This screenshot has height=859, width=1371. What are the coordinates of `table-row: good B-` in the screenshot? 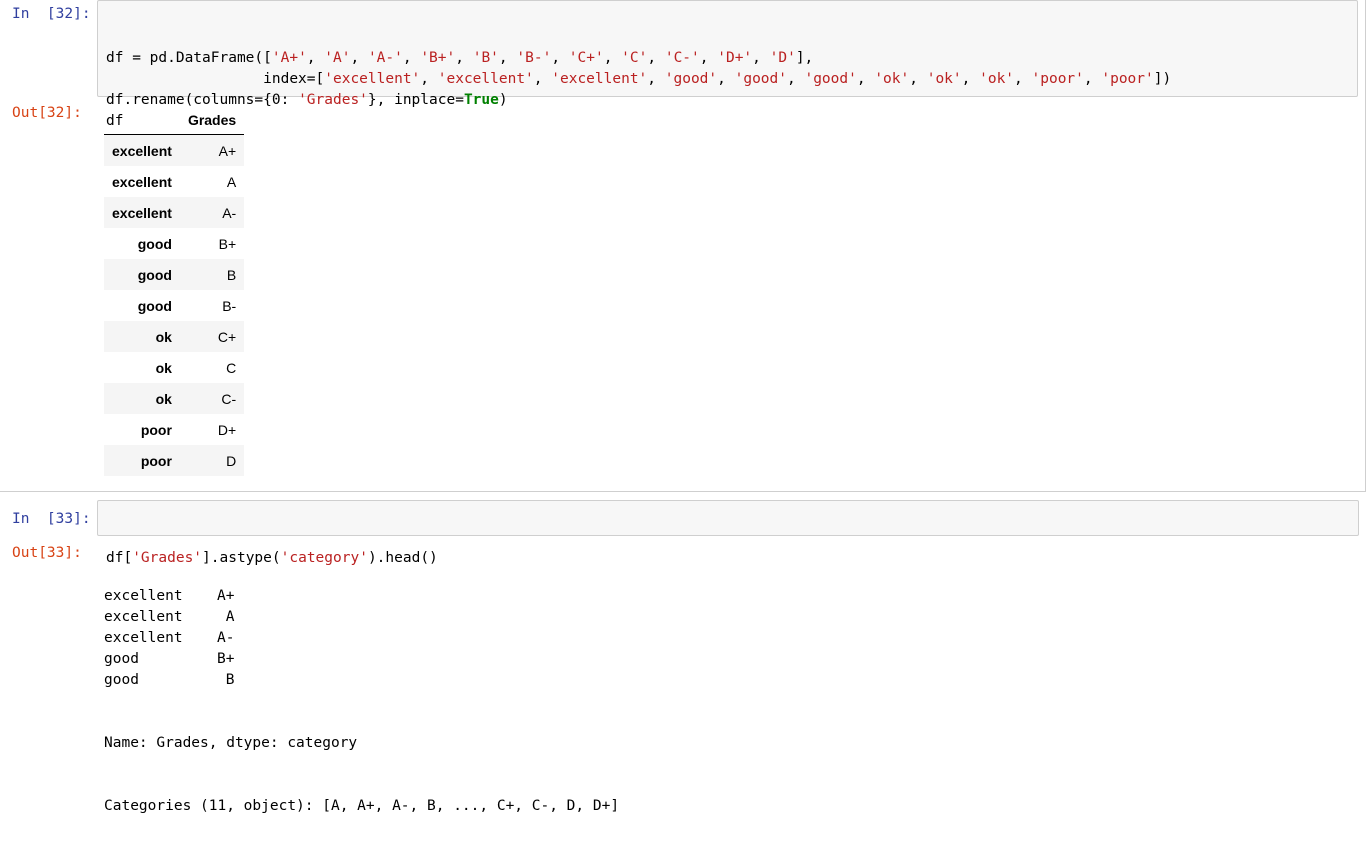 It's located at (174, 305).